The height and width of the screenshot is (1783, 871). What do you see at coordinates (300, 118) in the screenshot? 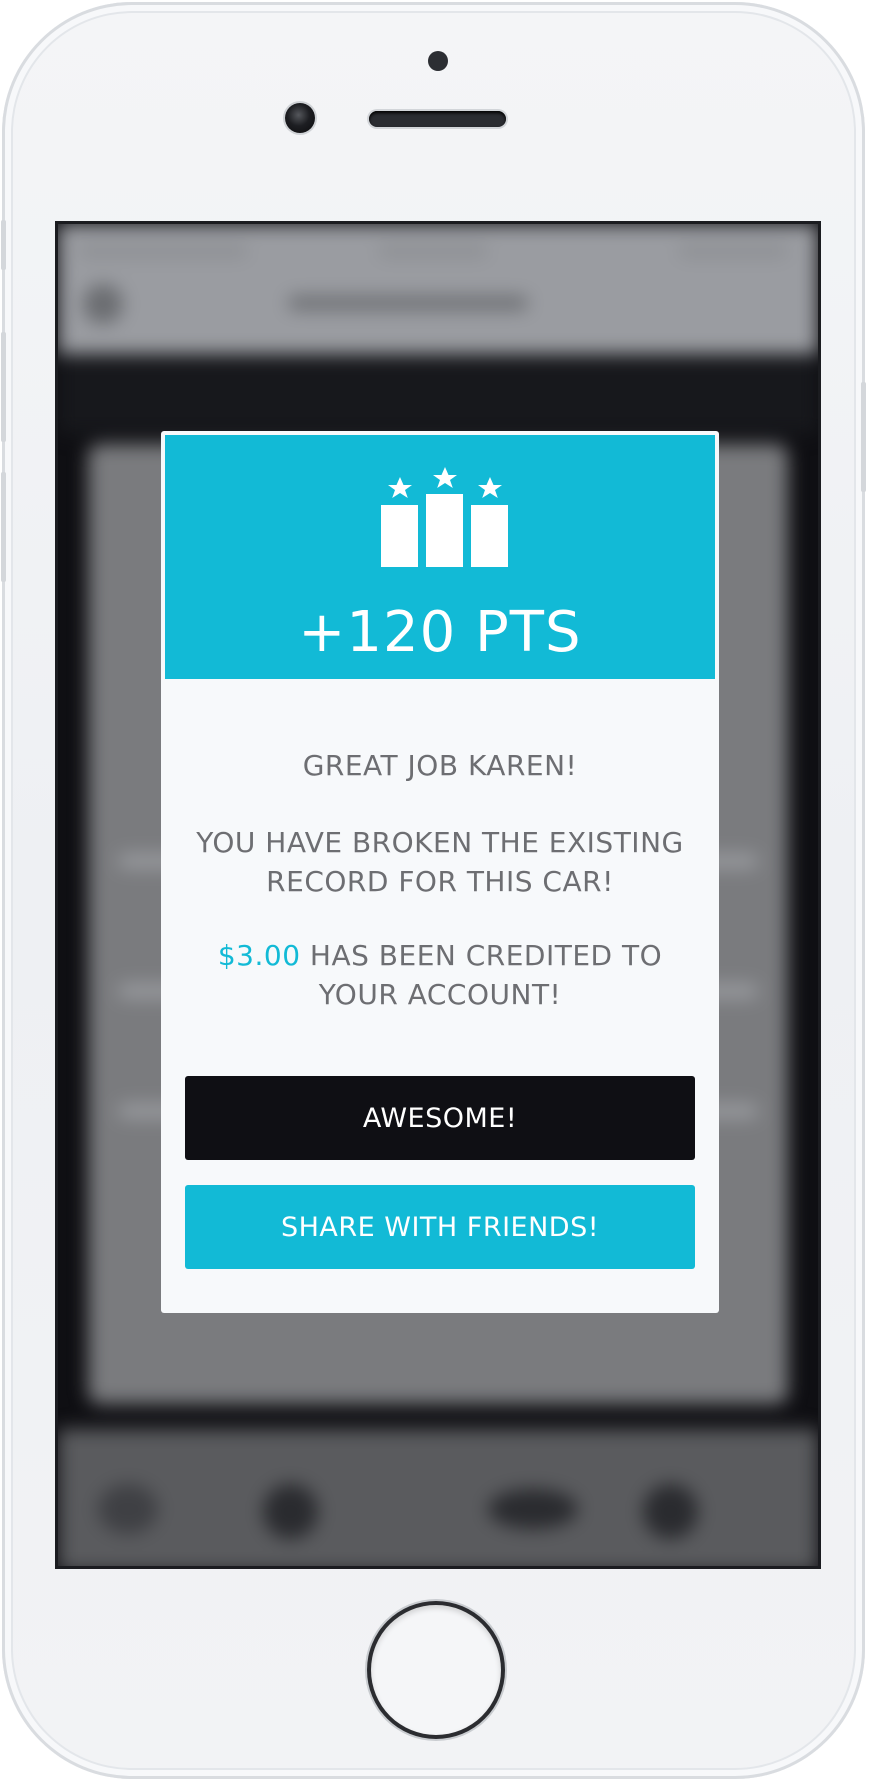
I see `front-camera-icon` at bounding box center [300, 118].